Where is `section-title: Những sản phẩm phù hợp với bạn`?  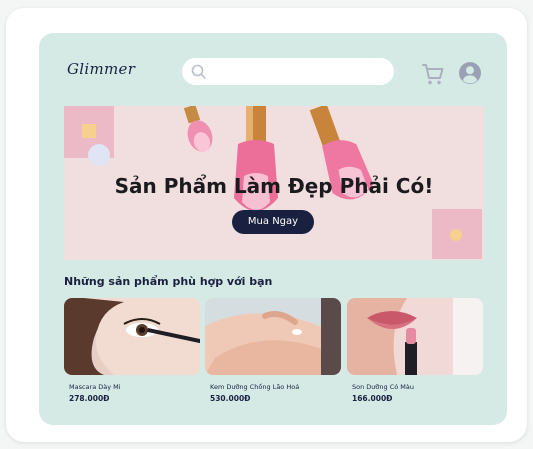 section-title: Những sản phẩm phù hợp với bạn is located at coordinates (168, 281).